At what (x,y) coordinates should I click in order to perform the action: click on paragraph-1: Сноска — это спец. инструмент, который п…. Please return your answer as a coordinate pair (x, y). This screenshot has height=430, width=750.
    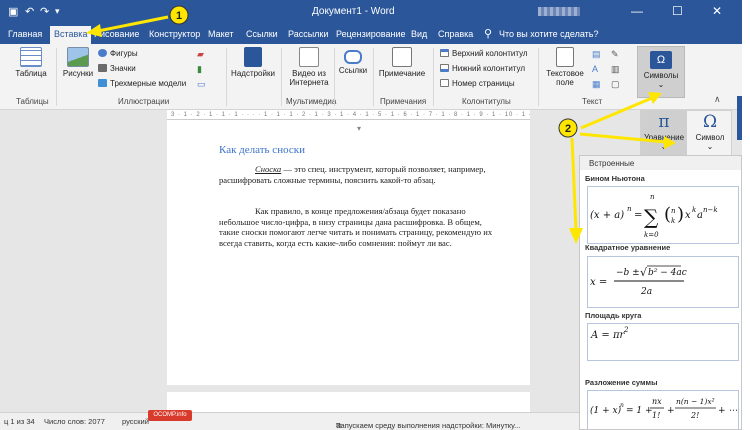
    Looking at the image, I should click on (356, 174).